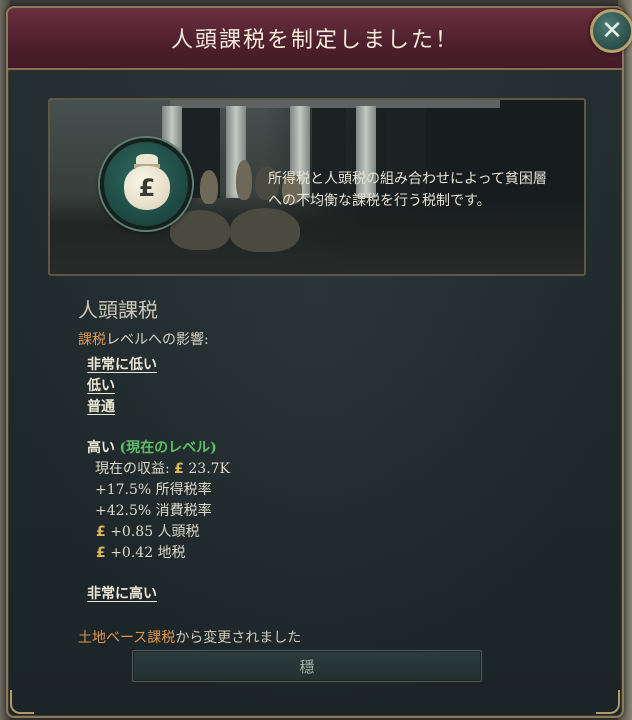 This screenshot has width=632, height=720. I want to click on current-revenue: 現在の収益: £ 23.7K, so click(198, 469).